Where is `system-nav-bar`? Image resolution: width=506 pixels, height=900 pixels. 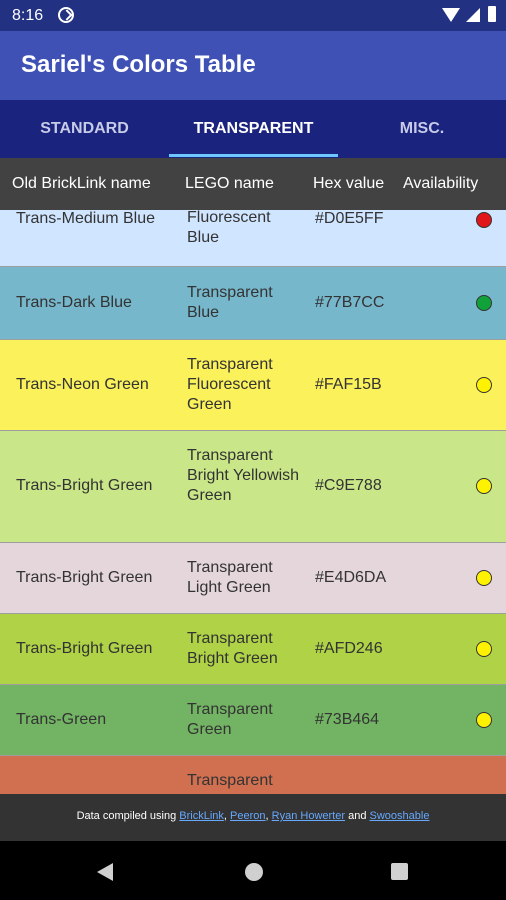 system-nav-bar is located at coordinates (253, 870).